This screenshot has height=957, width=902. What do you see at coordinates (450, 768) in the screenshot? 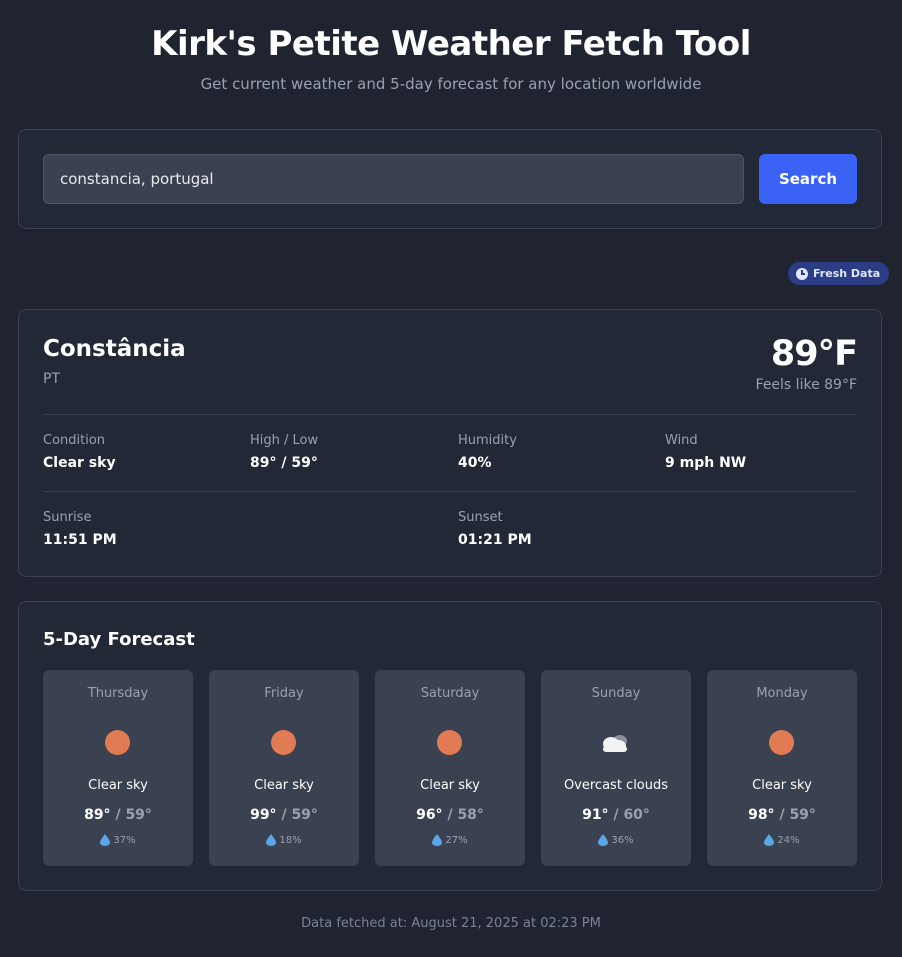
I see `forecast-day-card: Saturday Clear sky 96° / 58° 27%` at bounding box center [450, 768].